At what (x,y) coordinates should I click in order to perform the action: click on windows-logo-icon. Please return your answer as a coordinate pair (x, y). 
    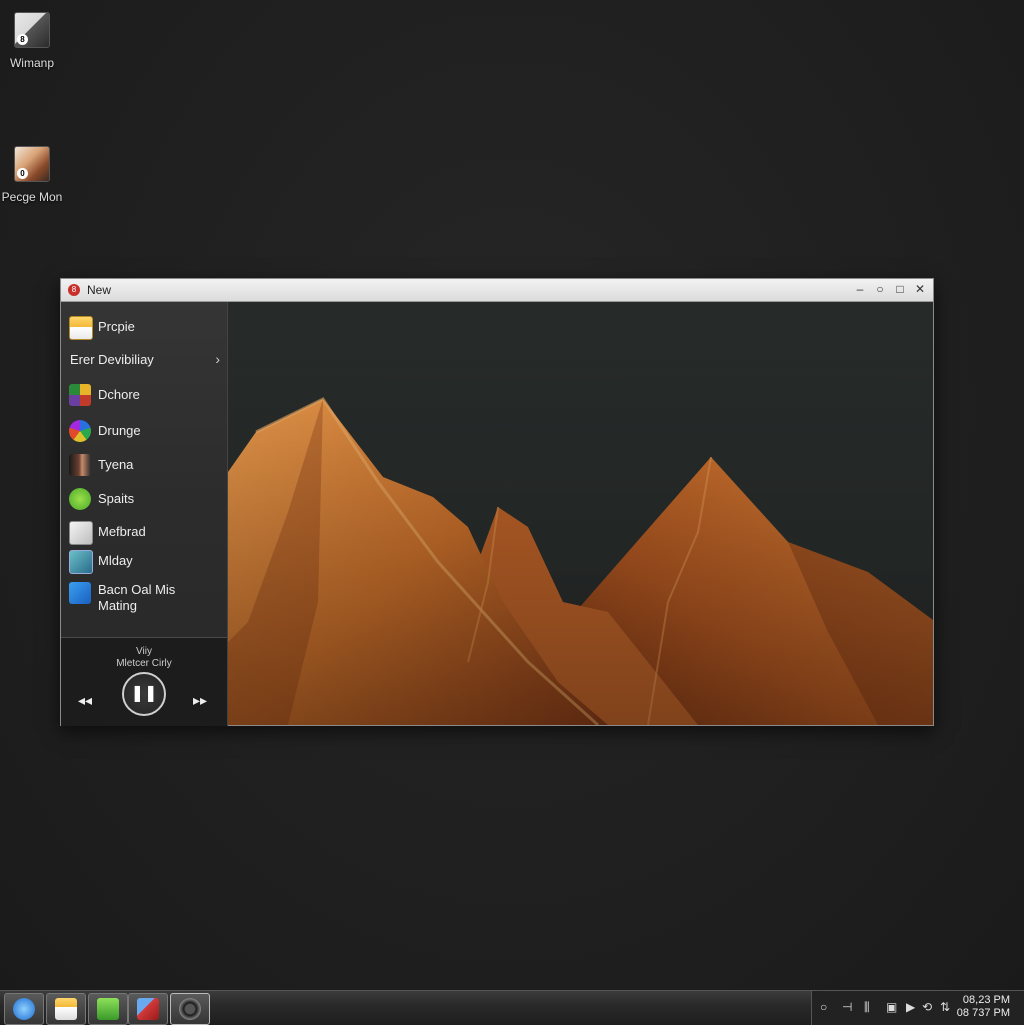
    Looking at the image, I should click on (80, 593).